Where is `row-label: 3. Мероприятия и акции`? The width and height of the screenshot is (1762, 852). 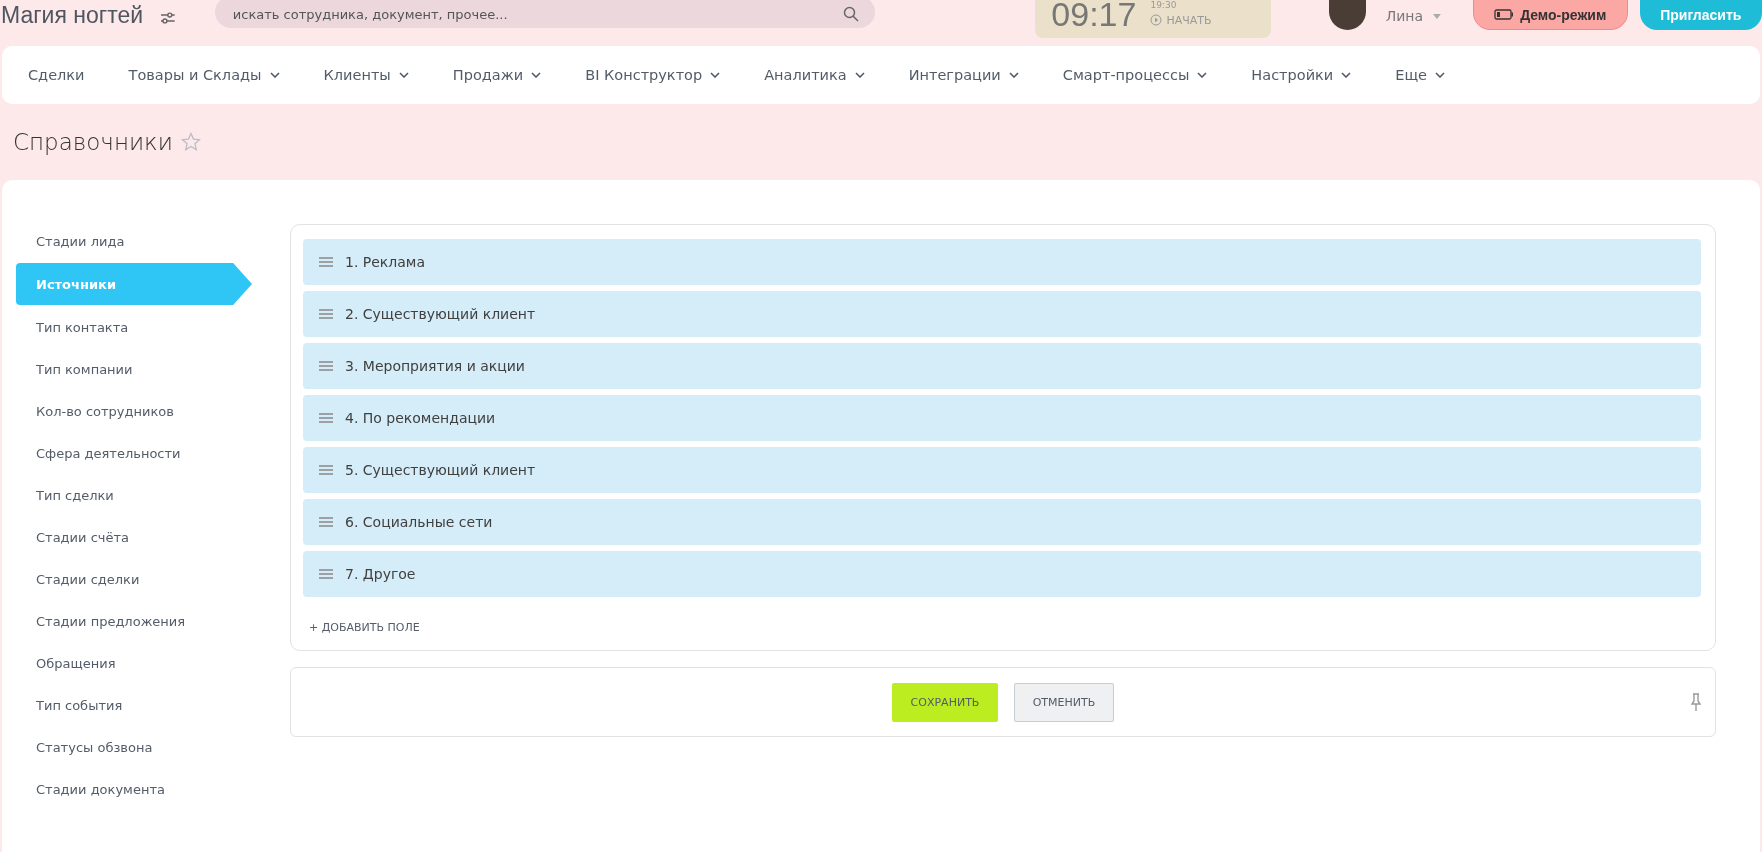 row-label: 3. Мероприятия и акции is located at coordinates (435, 366).